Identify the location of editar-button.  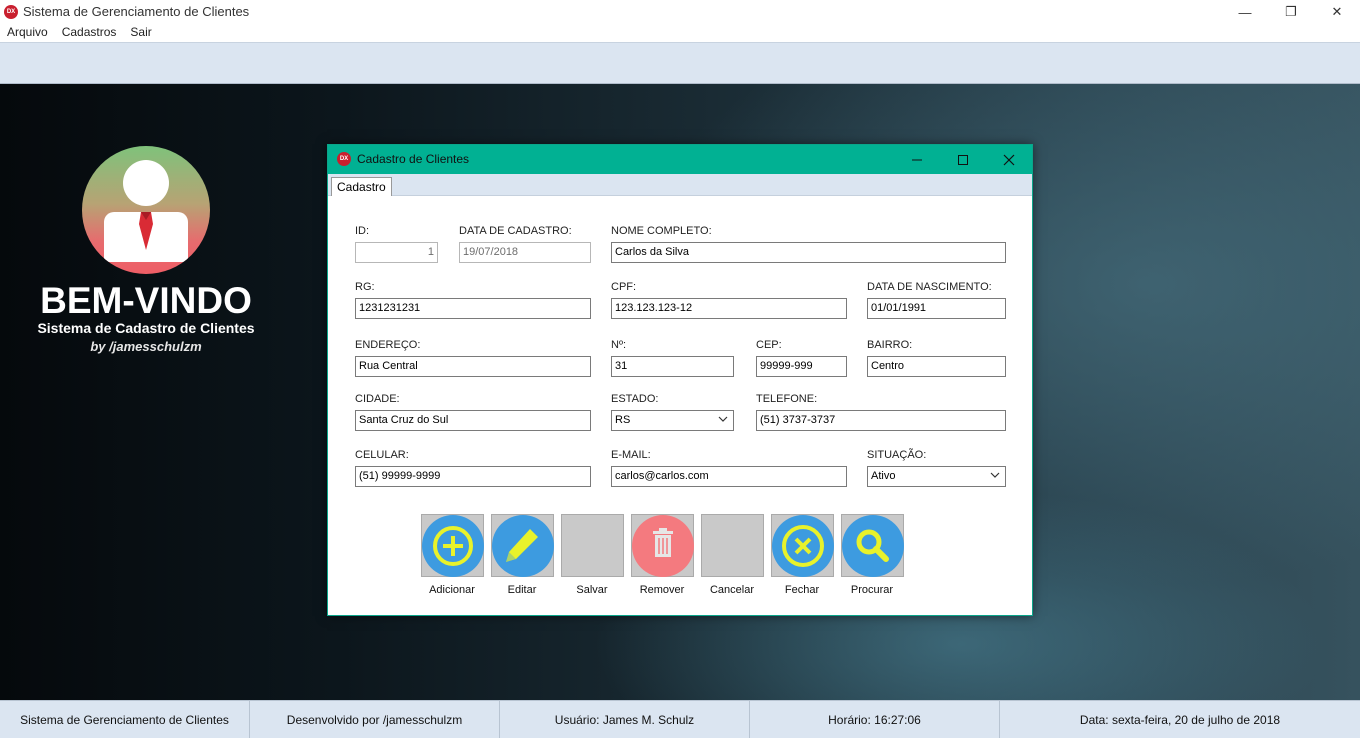
(522, 545).